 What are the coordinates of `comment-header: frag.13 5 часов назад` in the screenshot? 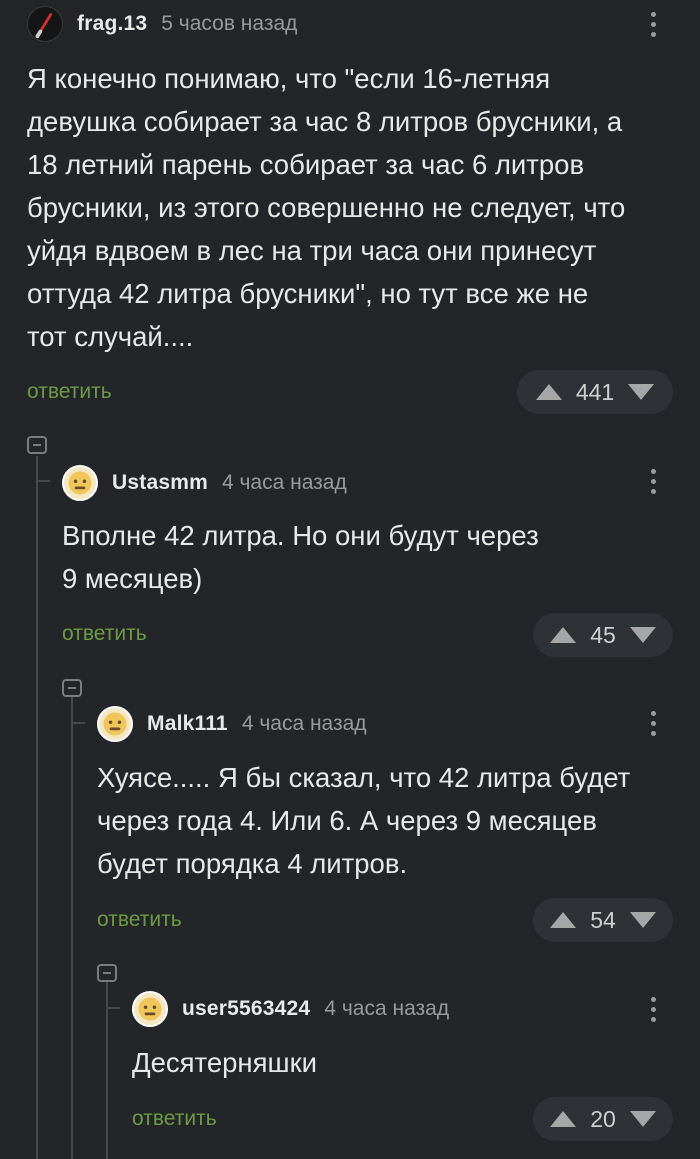 It's located at (162, 24).